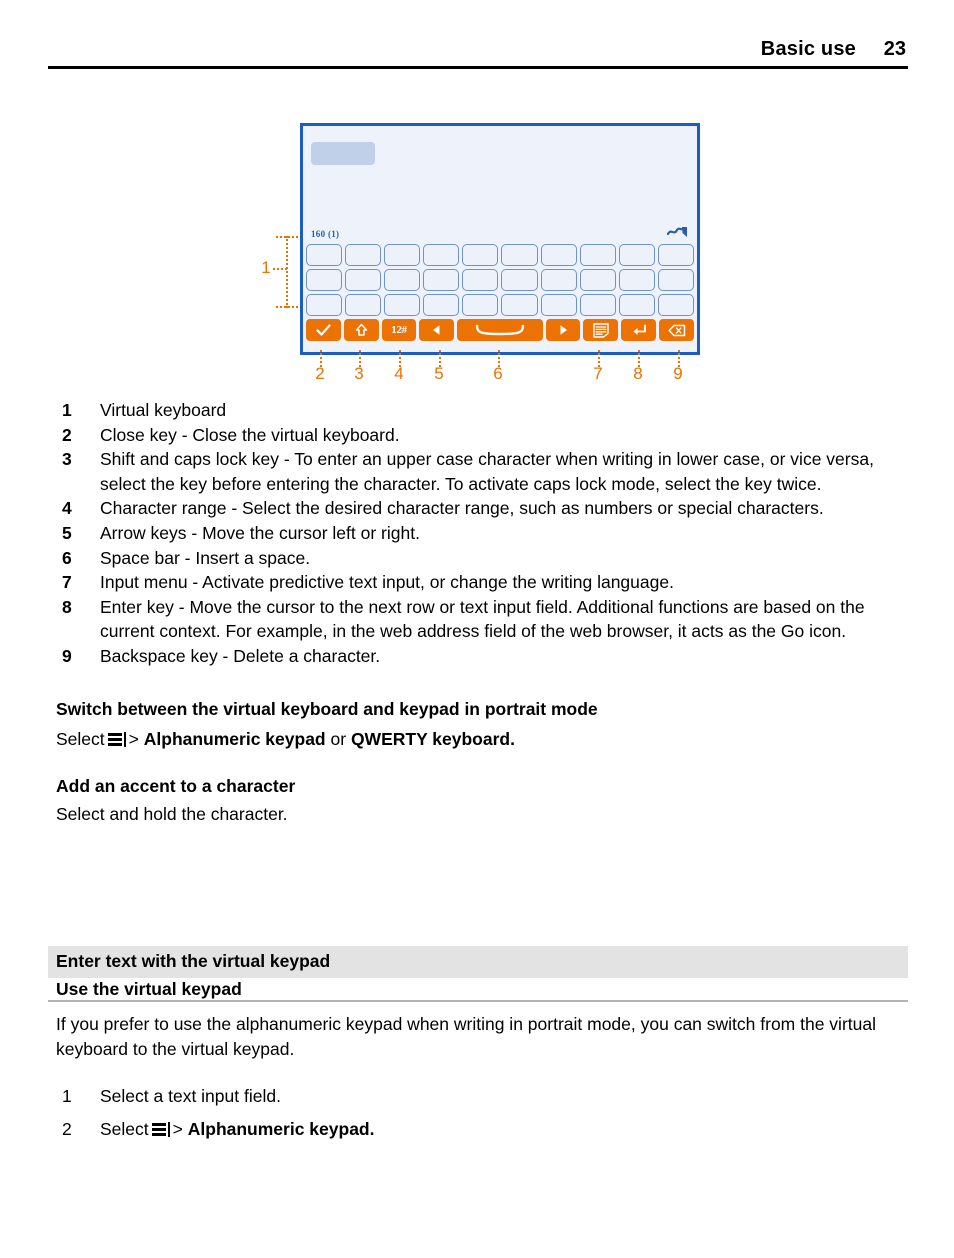  What do you see at coordinates (477, 49) in the screenshot?
I see `page-header: Basic use 23` at bounding box center [477, 49].